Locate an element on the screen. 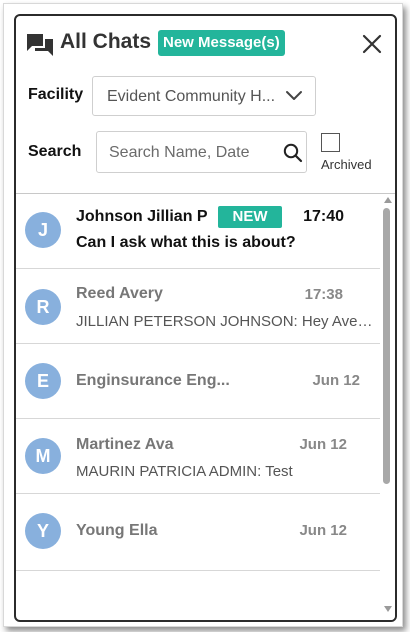 The height and width of the screenshot is (632, 410). chat-time: 17:38 is located at coordinates (323, 294).